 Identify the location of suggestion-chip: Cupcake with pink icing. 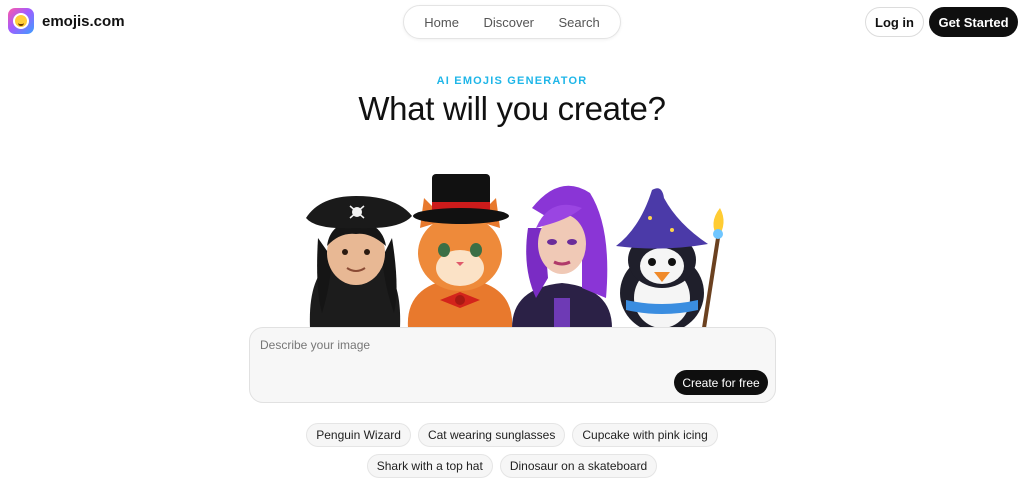
(645, 435).